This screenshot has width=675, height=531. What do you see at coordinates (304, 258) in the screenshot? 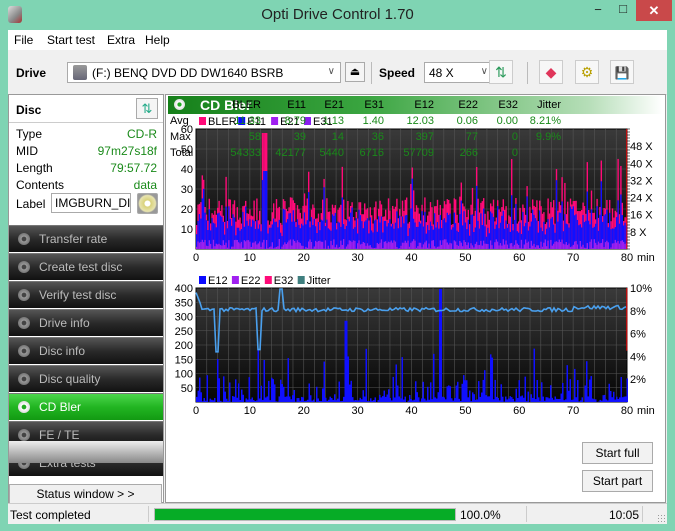
I see `x-tick-label: 20` at bounding box center [304, 258].